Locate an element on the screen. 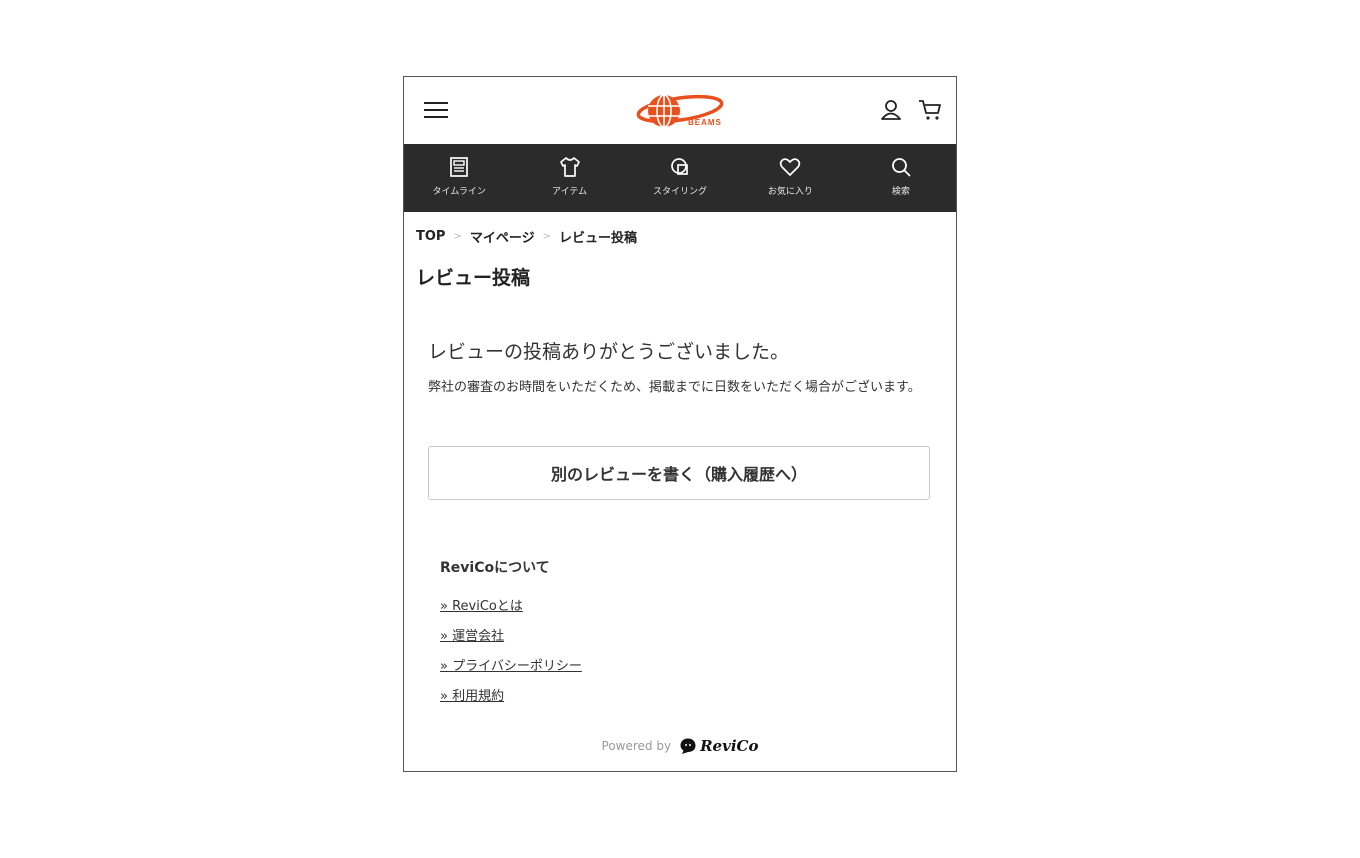 The height and width of the screenshot is (858, 1360). about-revico-links: » ReviCoとは » 運営会社 » プライバシーポリシー » 利用規約 is located at coordinates (511, 655).